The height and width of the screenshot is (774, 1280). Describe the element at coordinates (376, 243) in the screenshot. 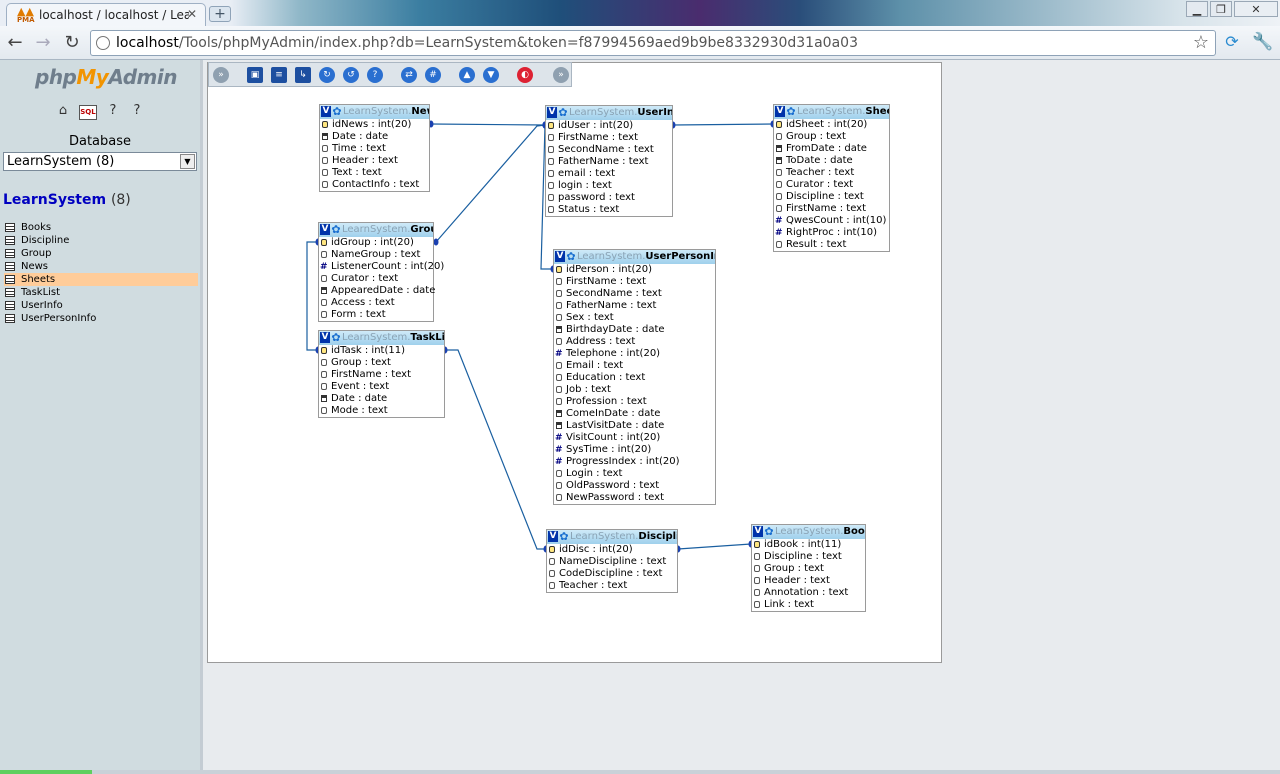

I see `table-field: idGroup : int(20)` at that location.